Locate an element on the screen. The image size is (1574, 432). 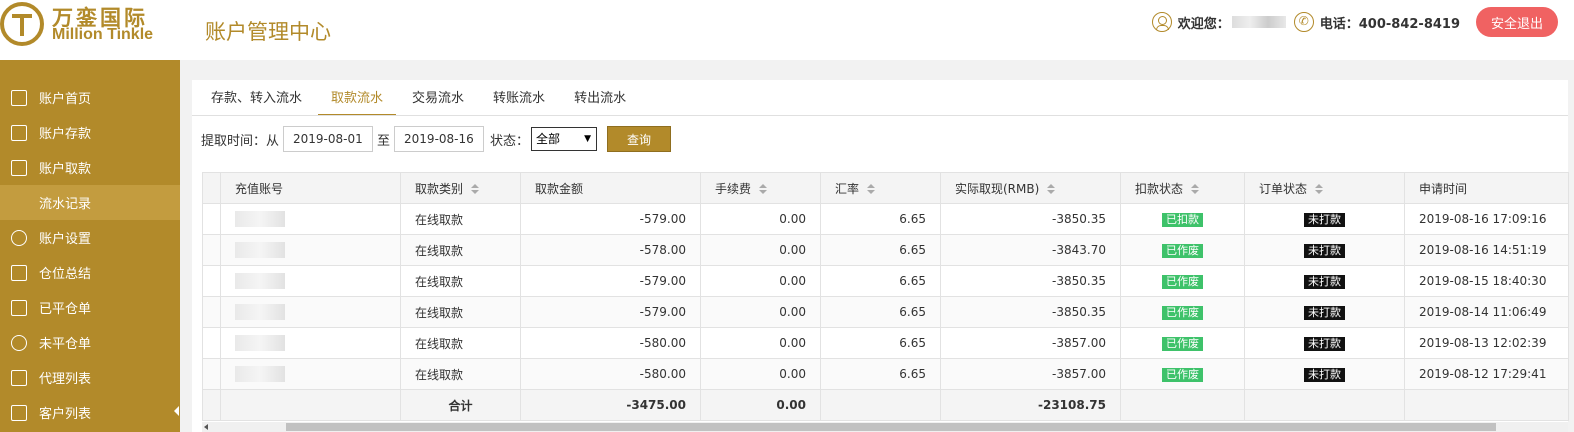
sidebar-item-label: 代理列表 is located at coordinates (65, 379).